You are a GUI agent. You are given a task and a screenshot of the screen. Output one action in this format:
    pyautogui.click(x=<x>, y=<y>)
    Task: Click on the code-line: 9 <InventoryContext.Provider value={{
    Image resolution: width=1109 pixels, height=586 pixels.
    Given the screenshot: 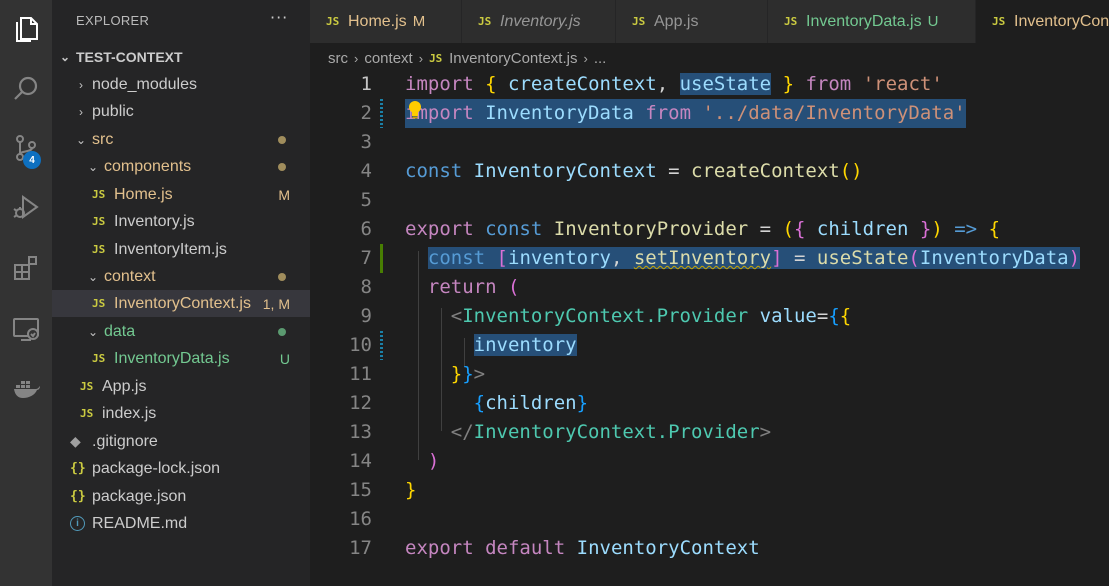 What is the action you would take?
    pyautogui.click(x=709, y=316)
    